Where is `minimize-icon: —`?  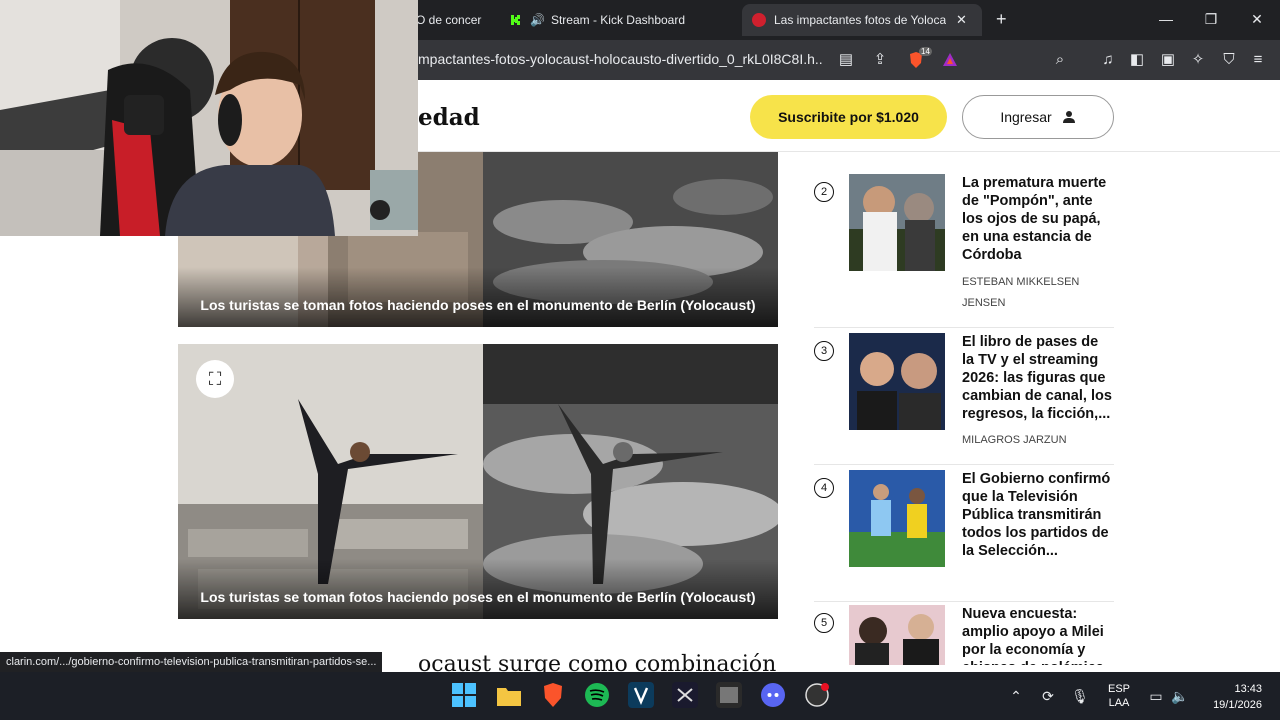
minimize-icon: — is located at coordinates (1166, 19).